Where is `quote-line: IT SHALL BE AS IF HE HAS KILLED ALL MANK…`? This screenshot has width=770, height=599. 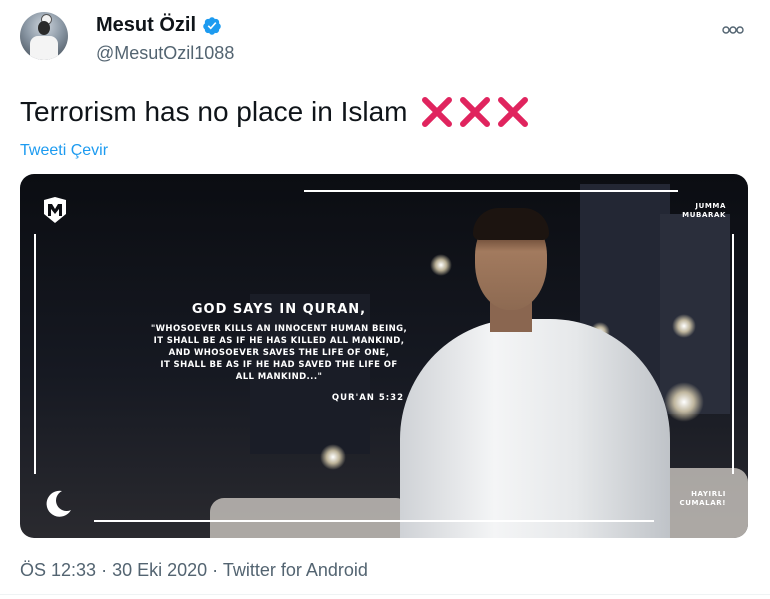 quote-line: IT SHALL BE AS IF HE HAS KILLED ALL MANK… is located at coordinates (279, 341).